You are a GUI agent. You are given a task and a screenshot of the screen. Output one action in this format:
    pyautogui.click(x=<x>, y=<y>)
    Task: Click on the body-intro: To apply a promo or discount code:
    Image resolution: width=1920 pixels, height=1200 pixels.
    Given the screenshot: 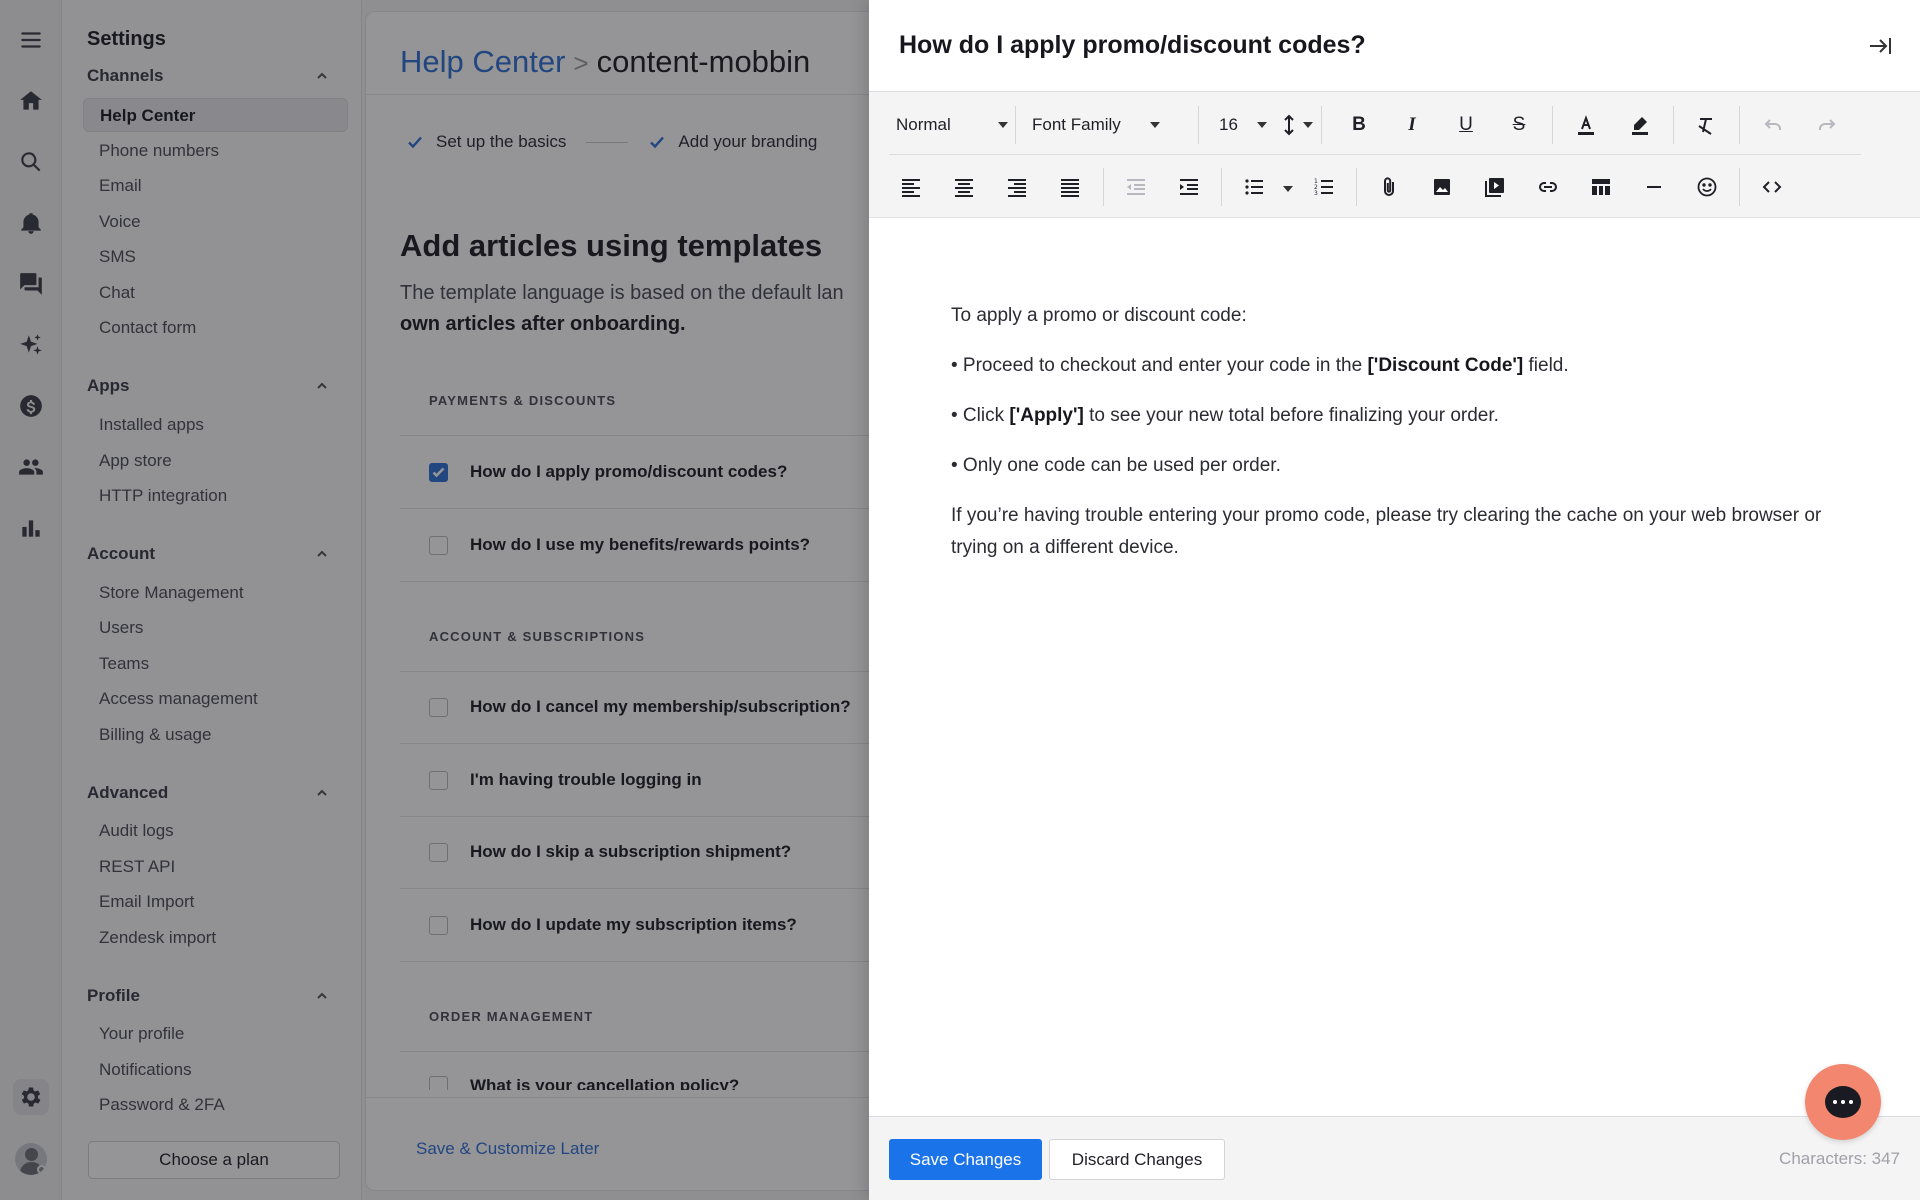 What is the action you would take?
    pyautogui.click(x=1099, y=315)
    